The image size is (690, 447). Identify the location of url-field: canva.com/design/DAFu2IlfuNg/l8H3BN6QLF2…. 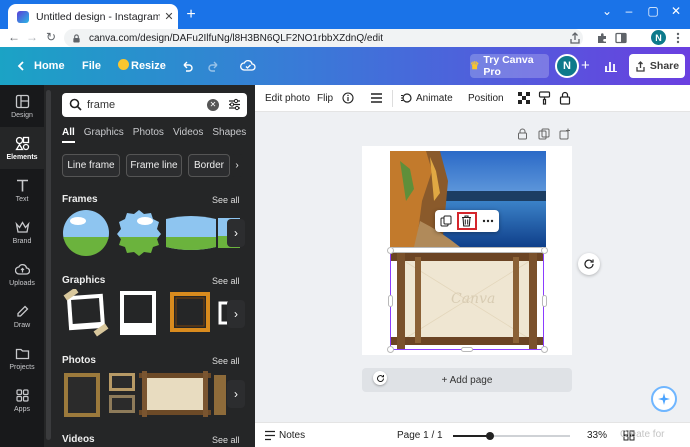
(323, 38).